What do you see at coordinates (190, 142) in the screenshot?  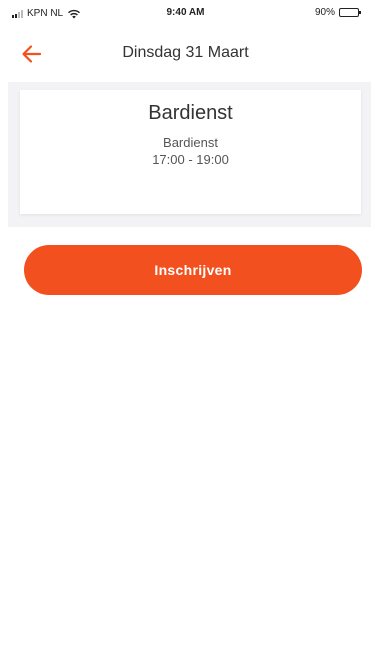 I see `shift-subtitle: Bardienst` at bounding box center [190, 142].